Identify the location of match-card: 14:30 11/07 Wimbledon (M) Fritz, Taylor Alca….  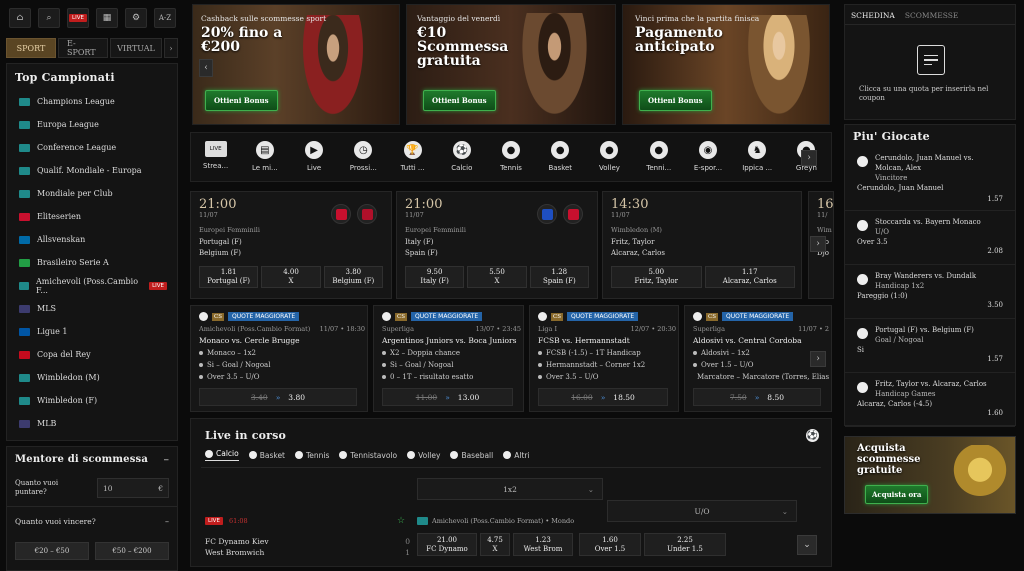
(702, 245).